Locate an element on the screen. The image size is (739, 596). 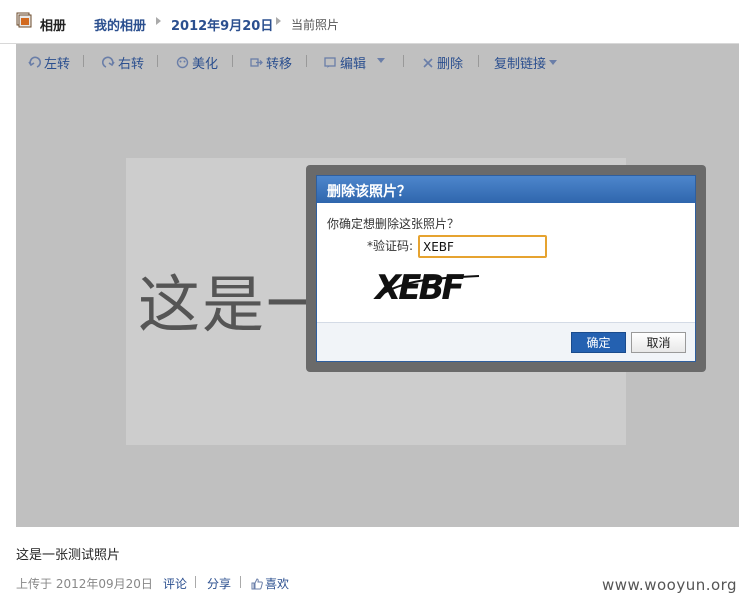
cancel-button: 取消 is located at coordinates (658, 342).